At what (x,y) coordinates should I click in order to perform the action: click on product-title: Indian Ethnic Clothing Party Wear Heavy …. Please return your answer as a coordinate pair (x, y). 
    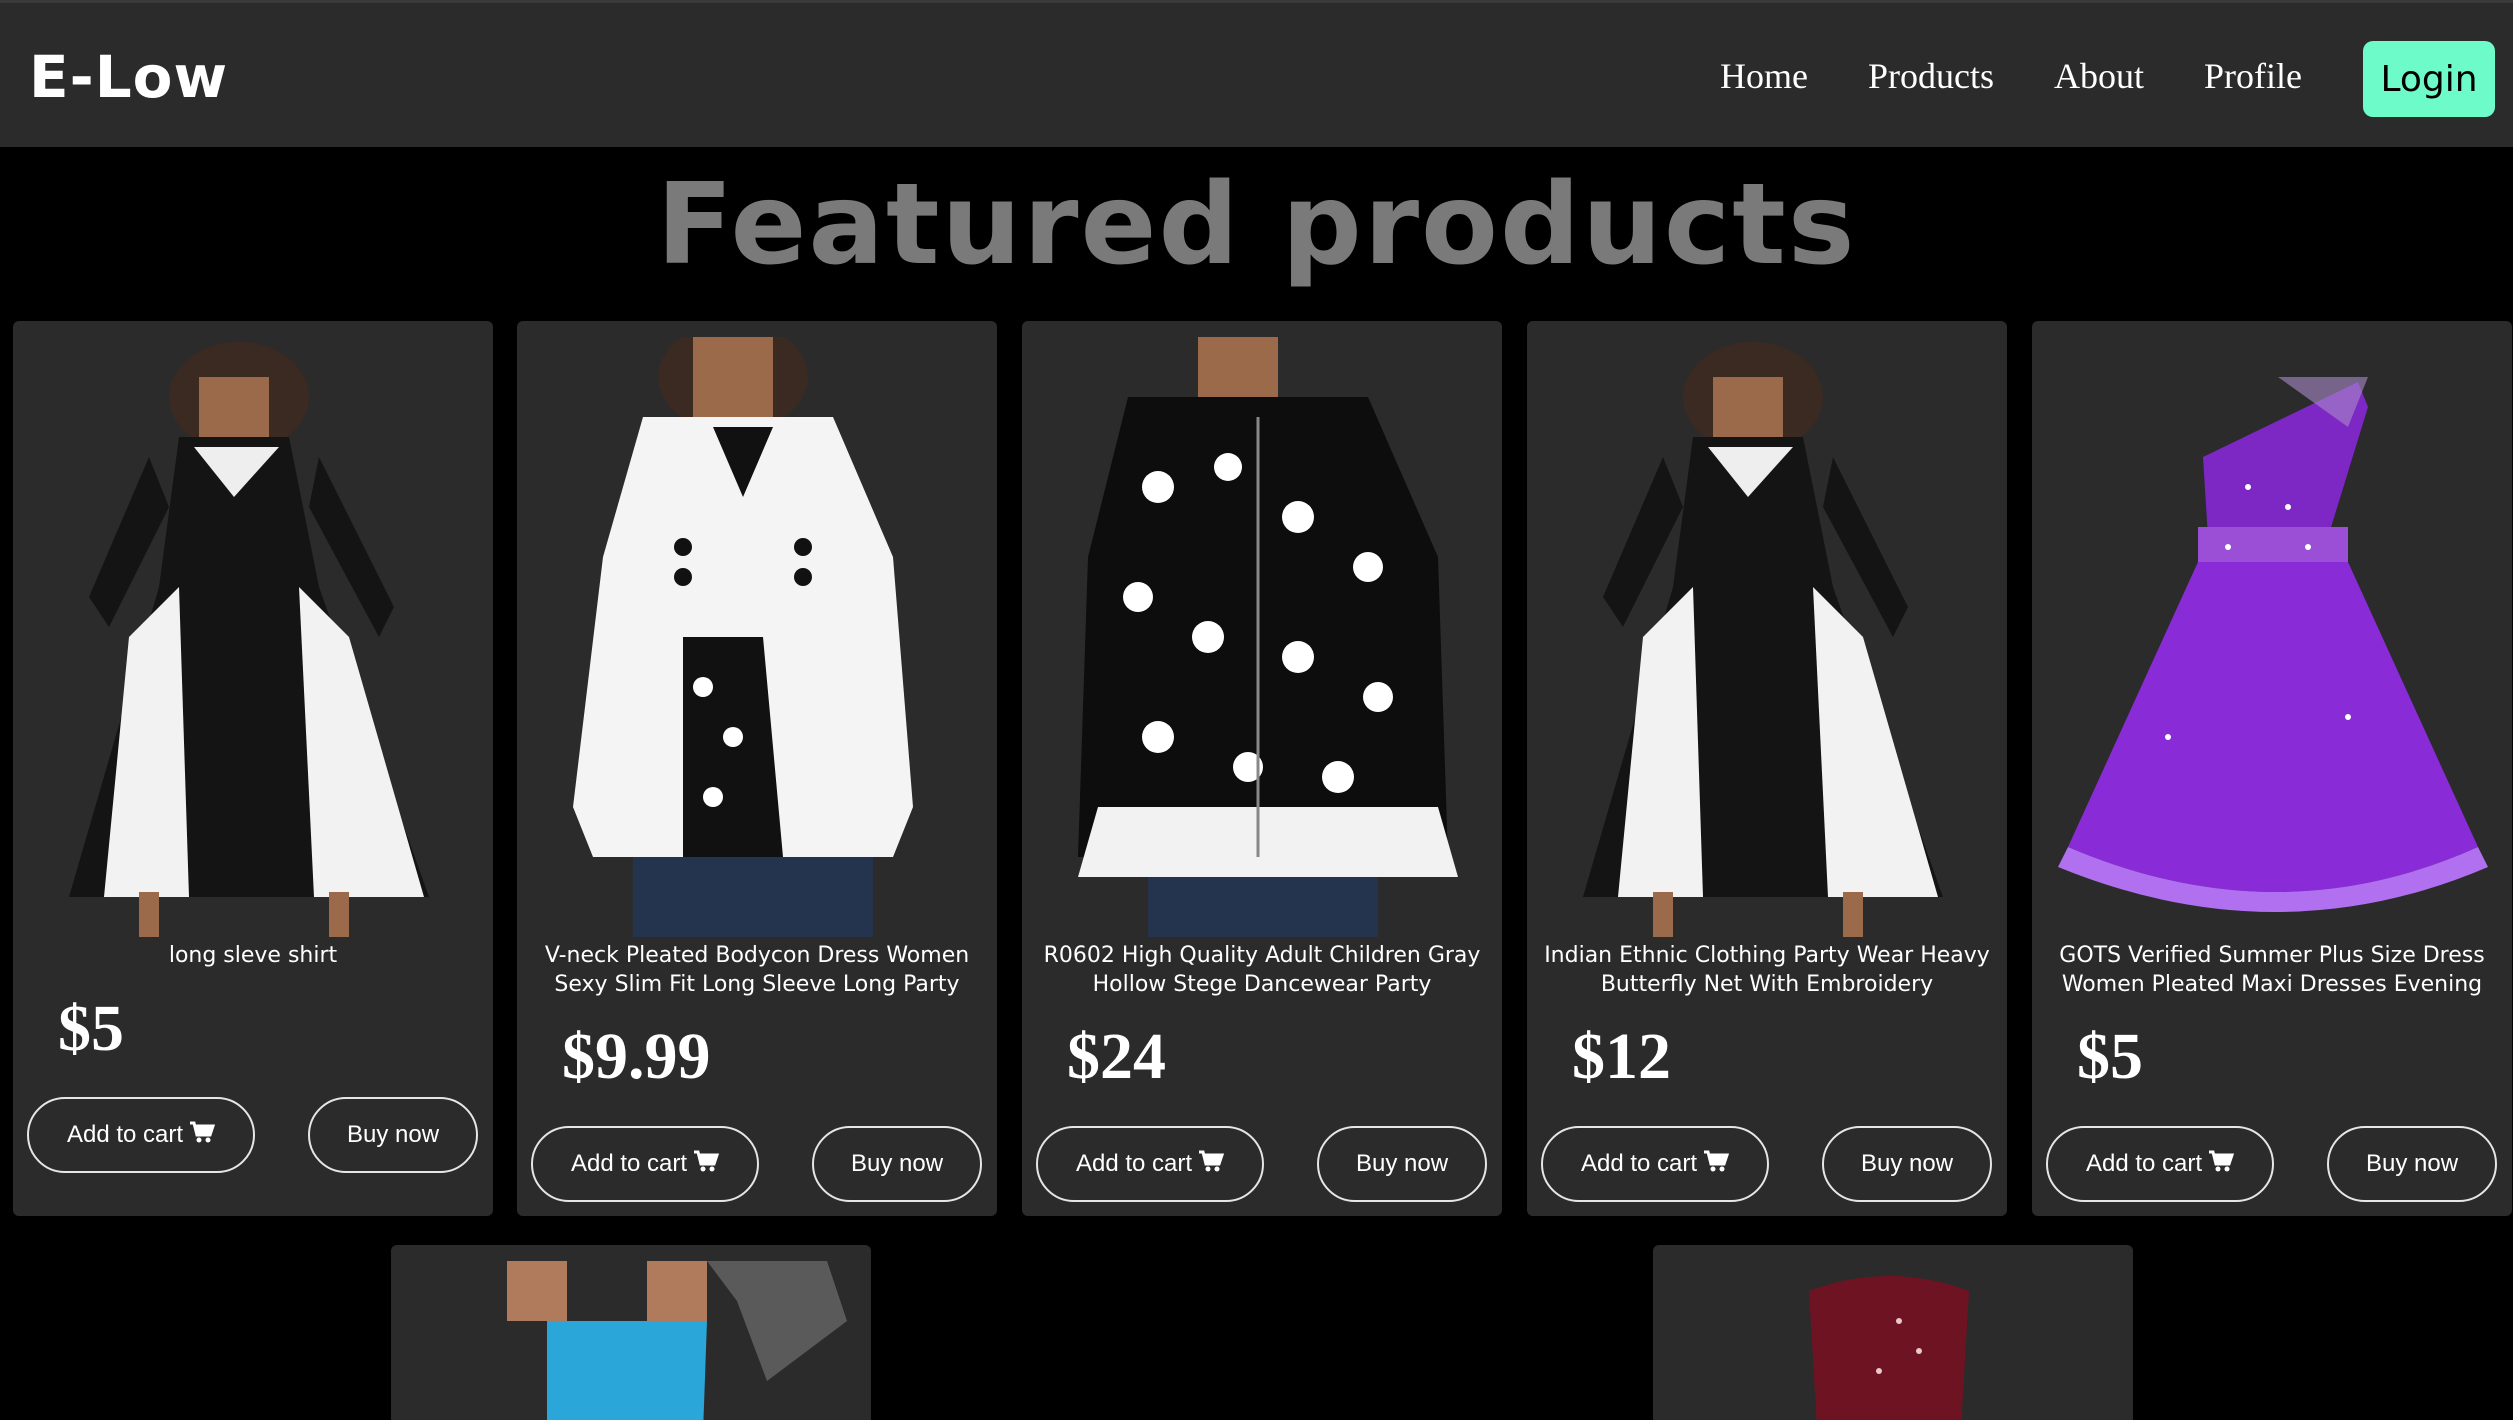
    Looking at the image, I should click on (1767, 970).